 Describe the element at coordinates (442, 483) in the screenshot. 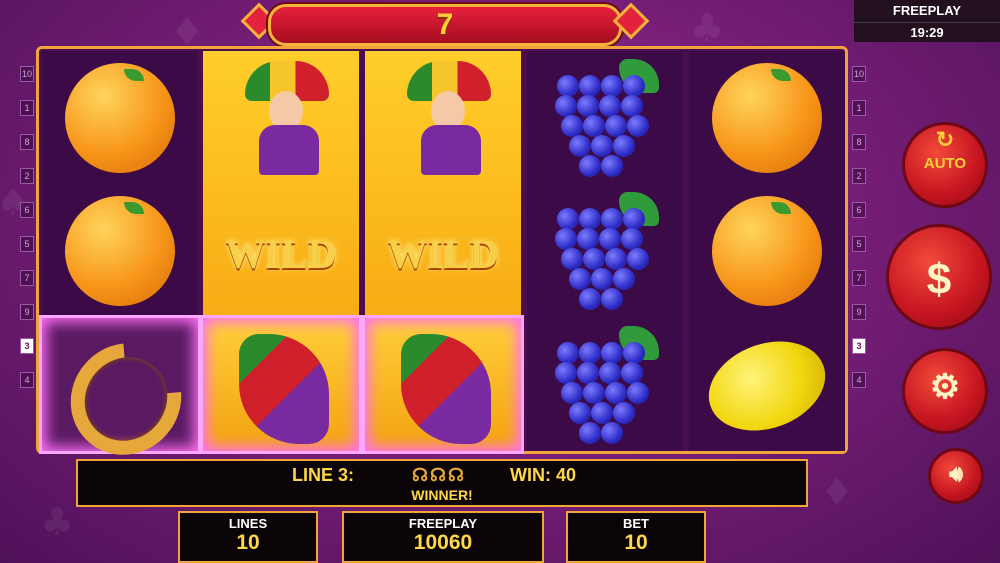

I see `win-info-bar: LINE 3: ☊☊☊ WIN: 40 WINNER!` at that location.